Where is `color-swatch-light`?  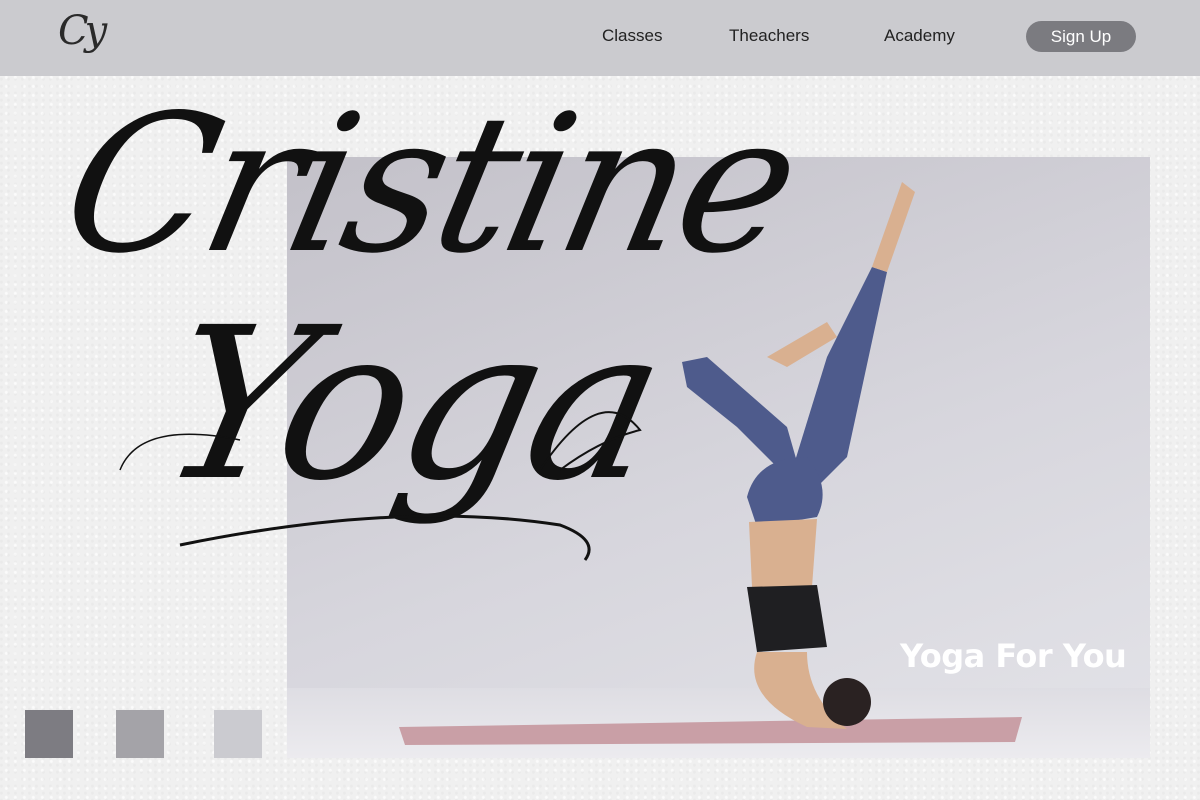 color-swatch-light is located at coordinates (238, 734).